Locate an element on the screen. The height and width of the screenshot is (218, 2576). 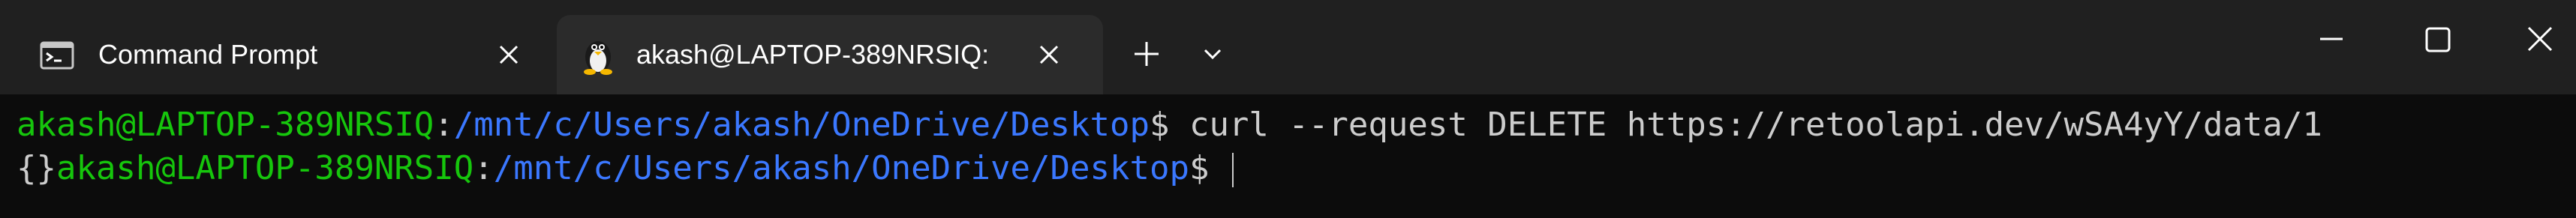
maximize-icon is located at coordinates (2438, 39).